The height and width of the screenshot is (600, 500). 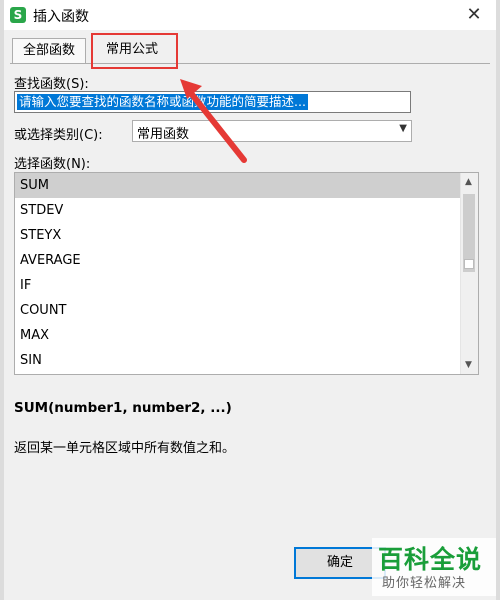 I want to click on watermark-title: 百科全说, so click(x=430, y=559).